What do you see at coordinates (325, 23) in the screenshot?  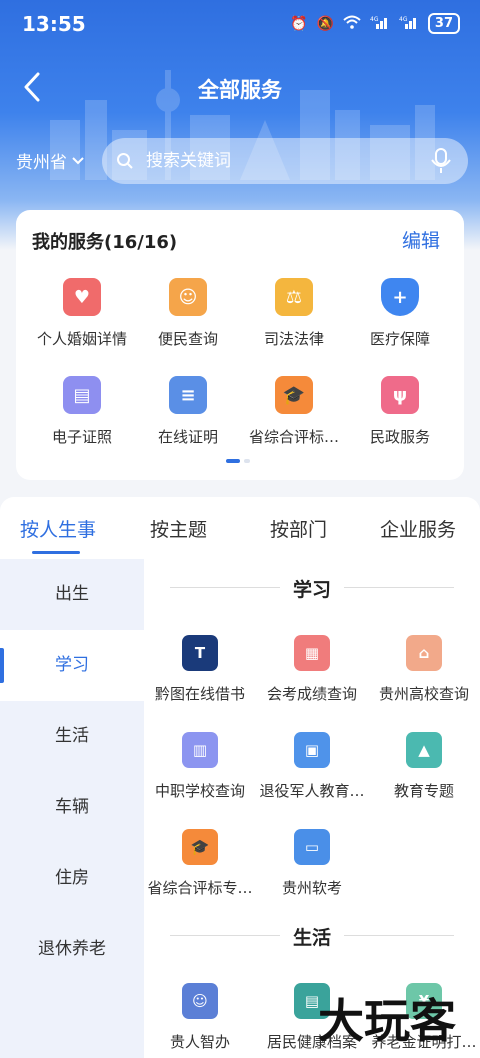 I see `mute-icon: 🔕` at bounding box center [325, 23].